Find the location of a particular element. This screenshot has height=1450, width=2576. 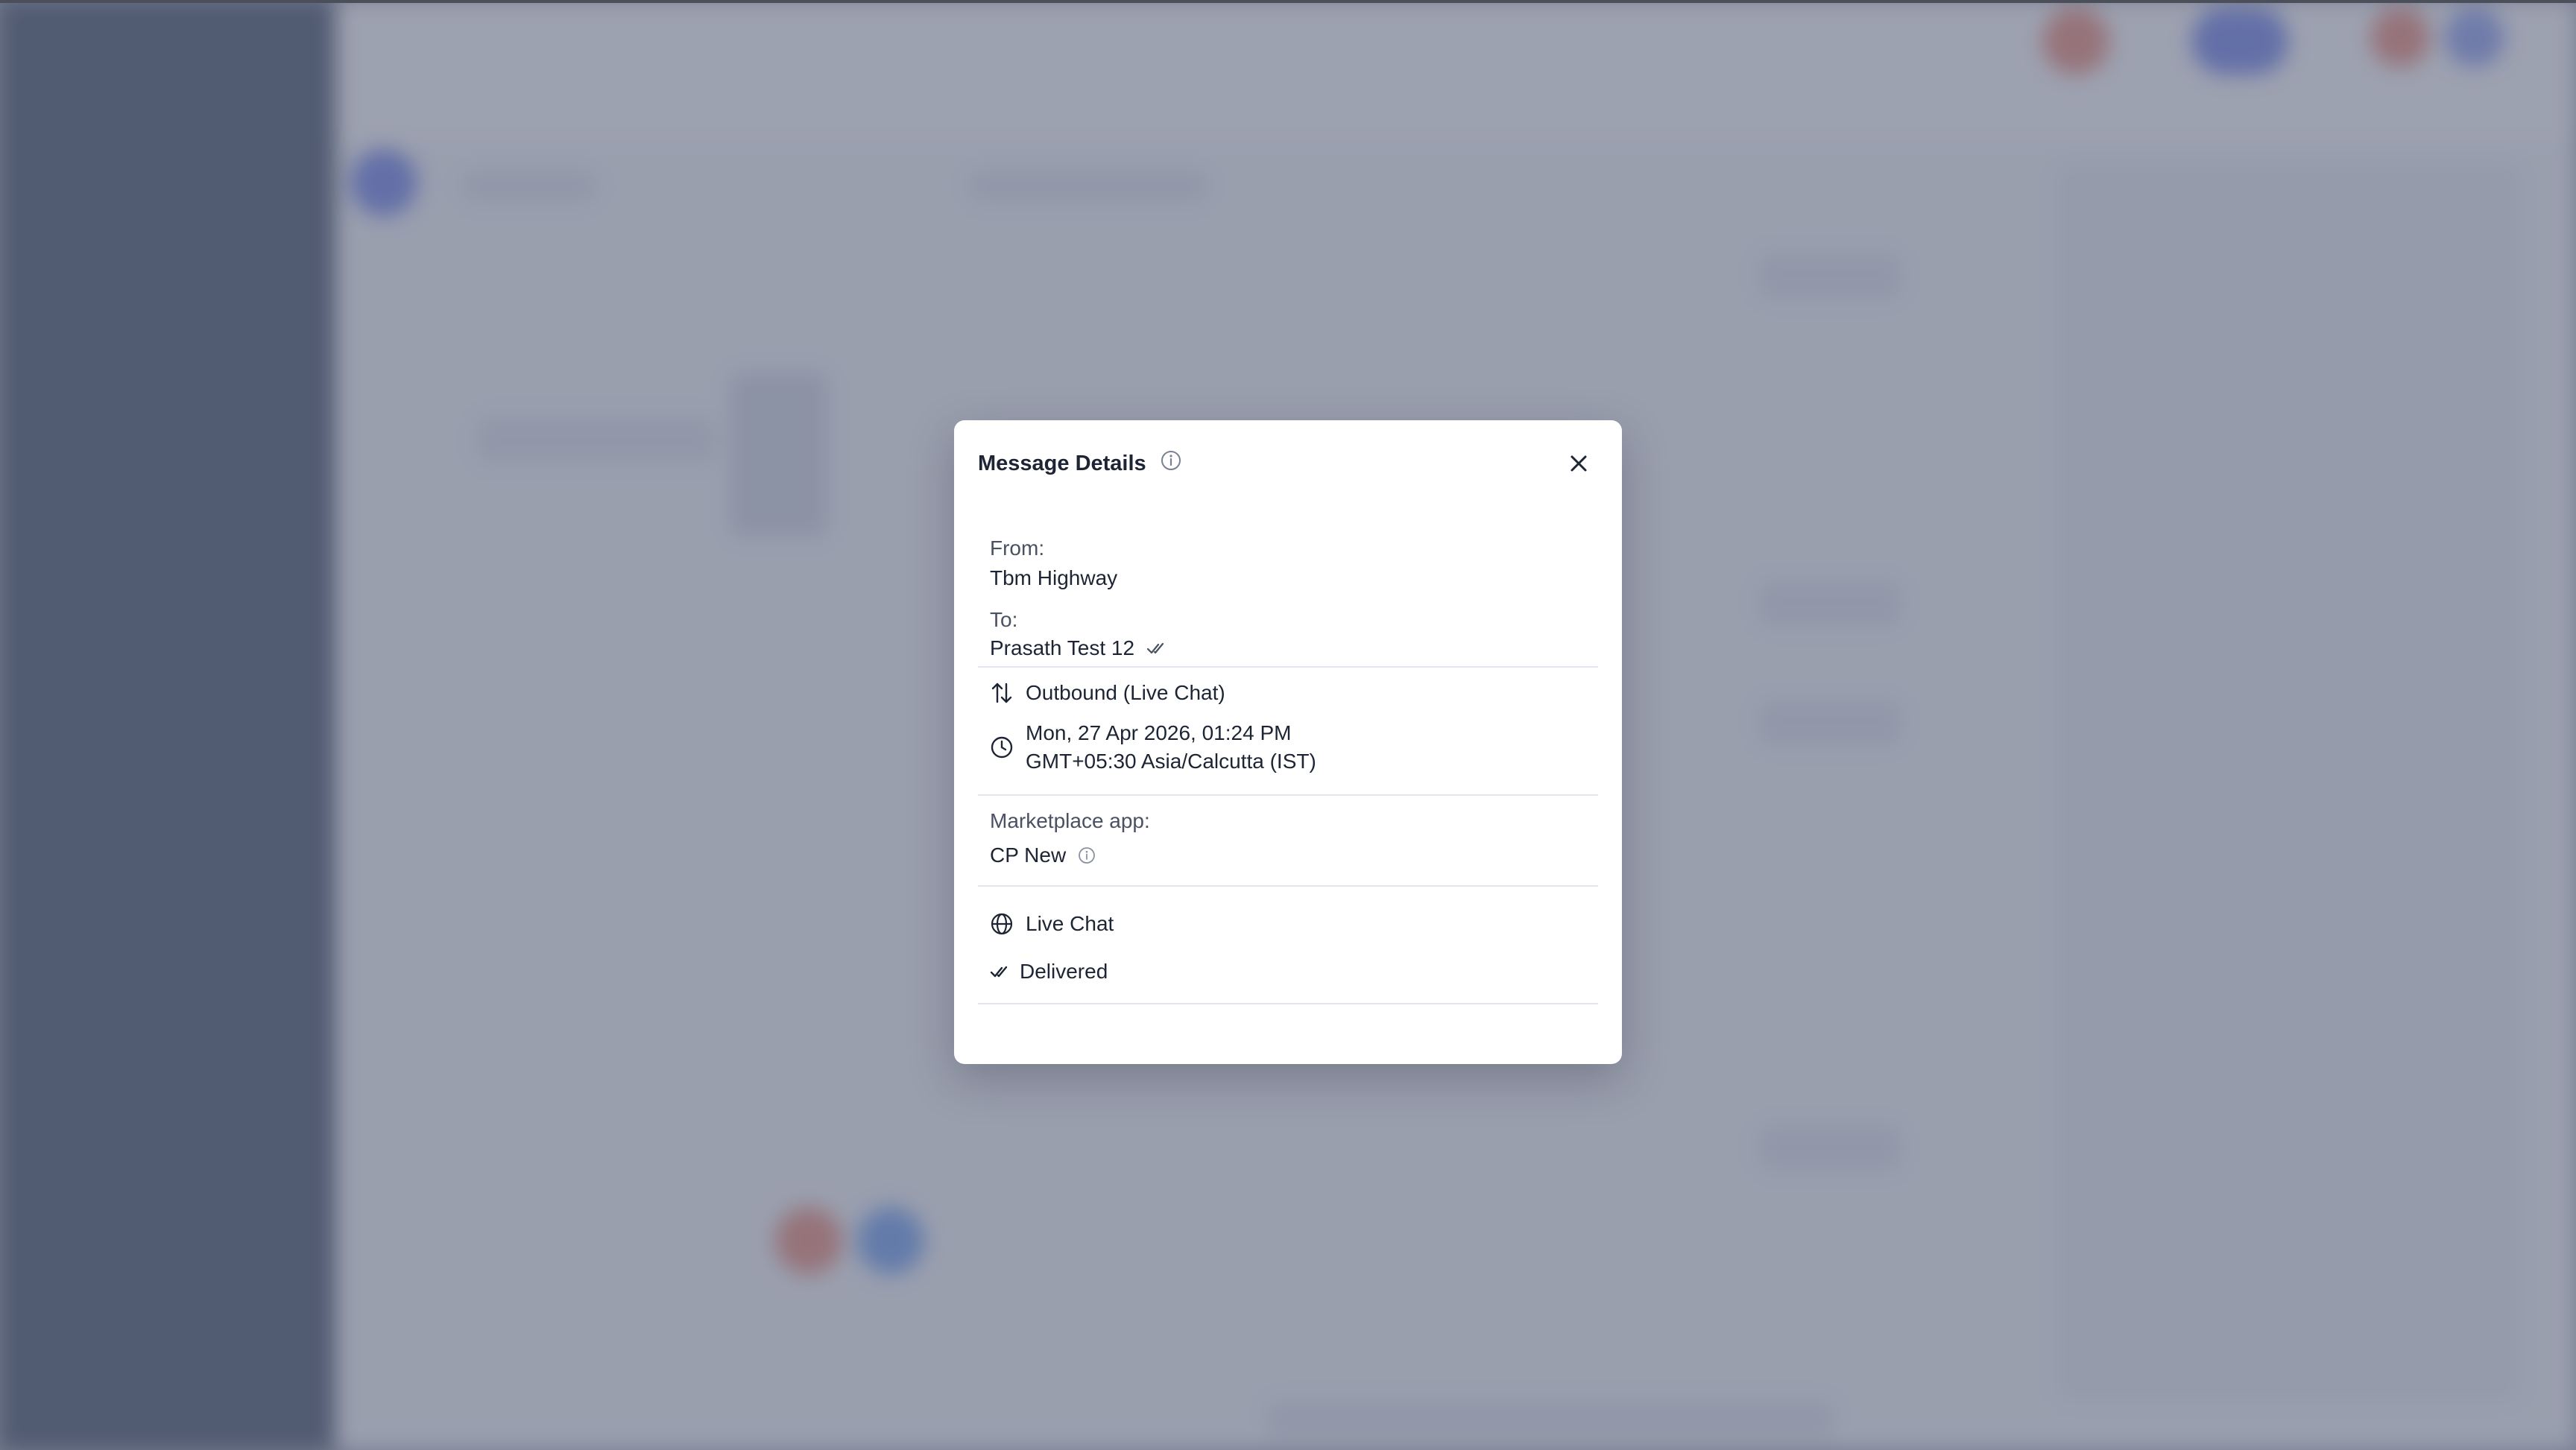

to-value: Prasath Test 12 is located at coordinates (1062, 647).